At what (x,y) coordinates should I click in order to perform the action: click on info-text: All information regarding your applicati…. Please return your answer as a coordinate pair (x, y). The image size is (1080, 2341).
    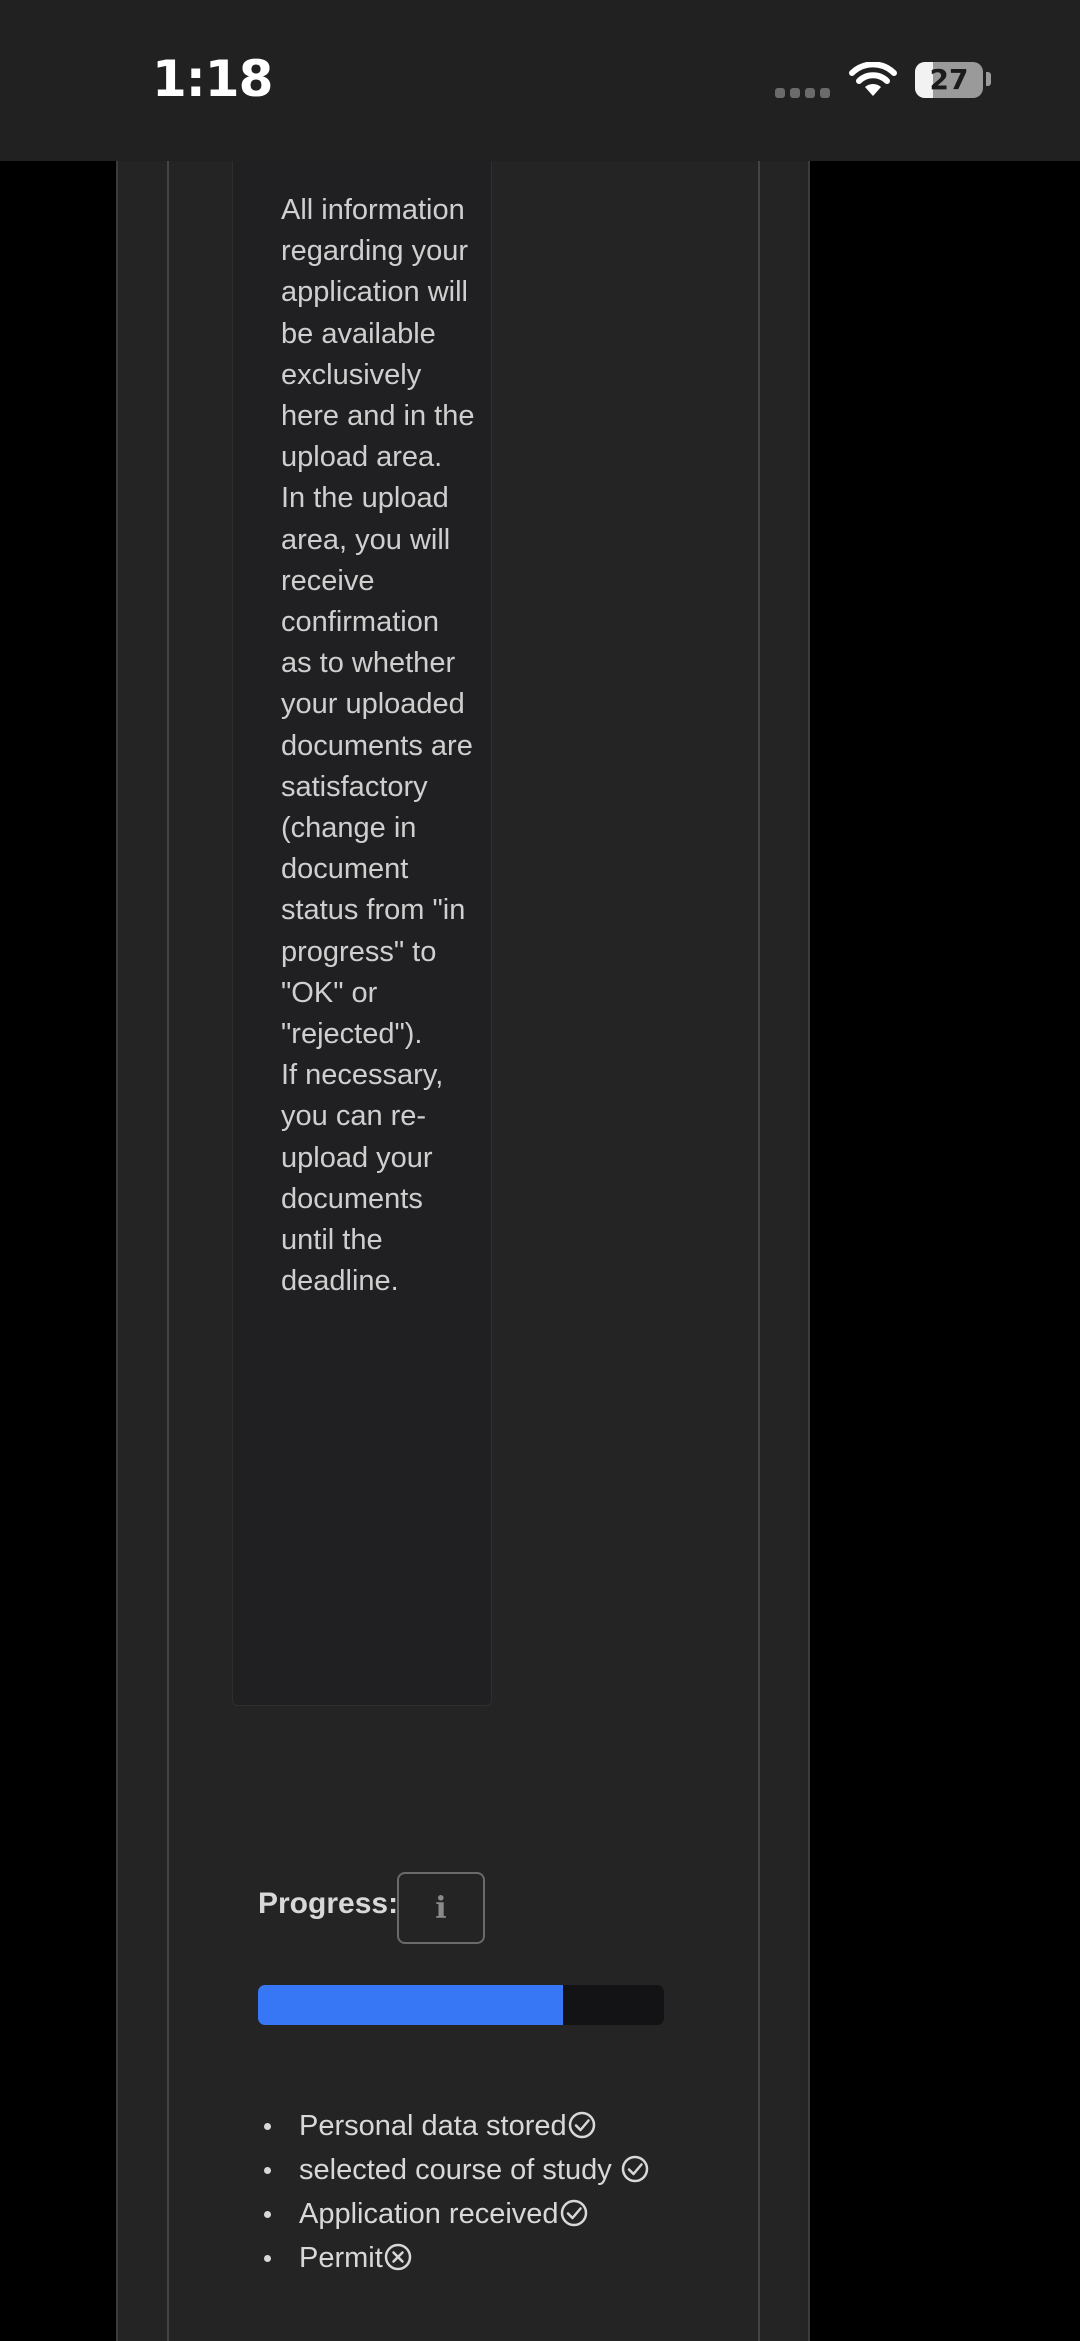
    Looking at the image, I should click on (379, 746).